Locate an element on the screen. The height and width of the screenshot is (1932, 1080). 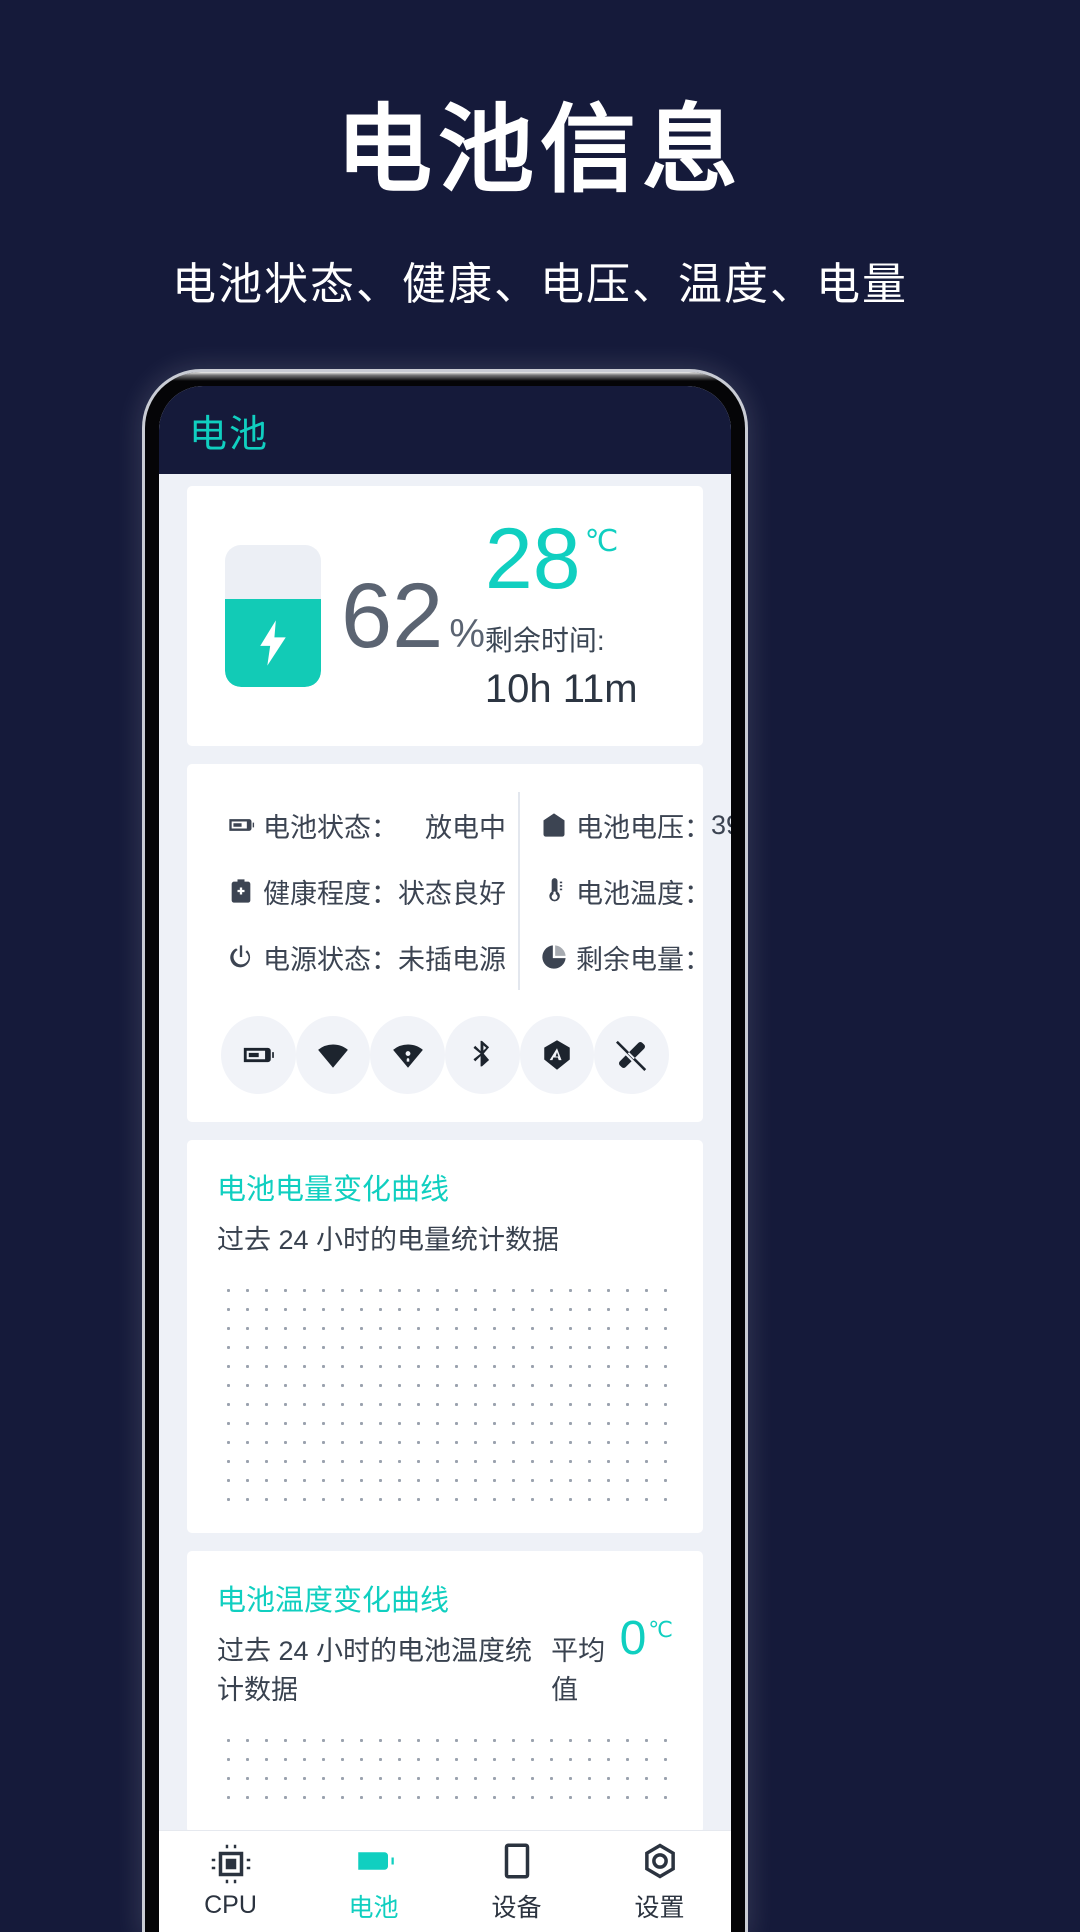
average-value: 0 is located at coordinates (633, 1639).